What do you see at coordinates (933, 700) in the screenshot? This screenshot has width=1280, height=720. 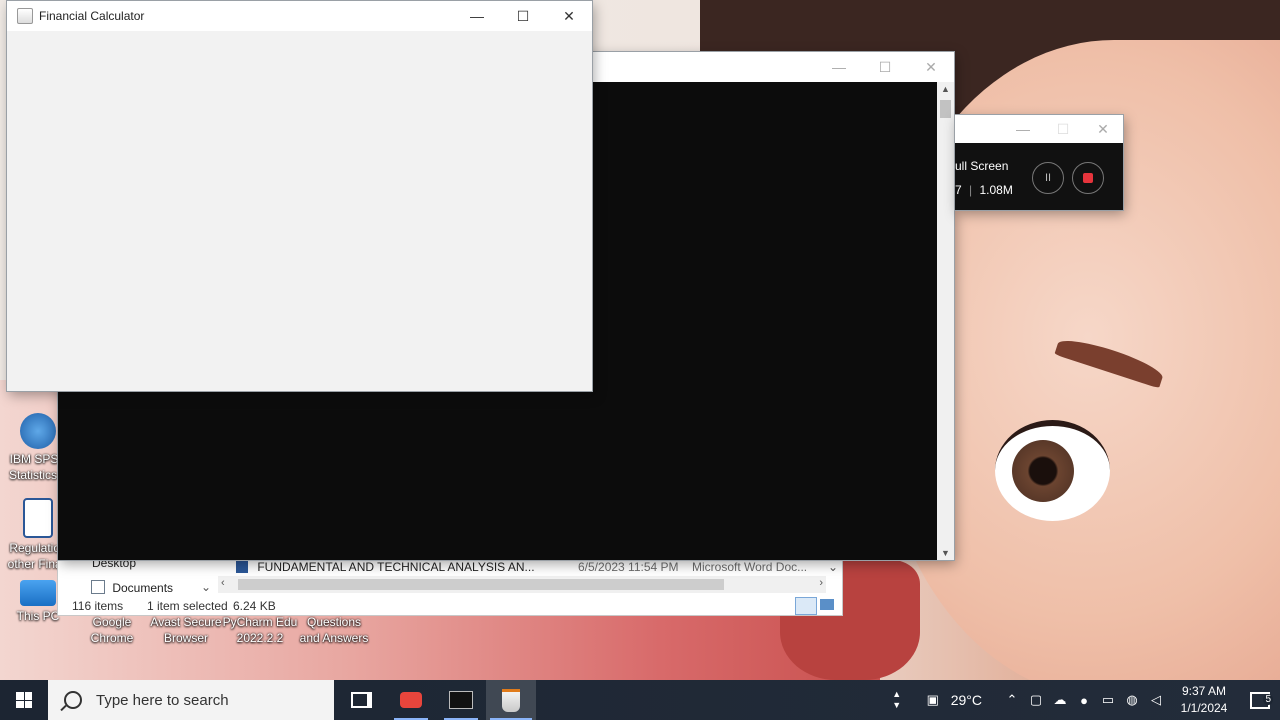 I see `weather-icon: ▣` at bounding box center [933, 700].